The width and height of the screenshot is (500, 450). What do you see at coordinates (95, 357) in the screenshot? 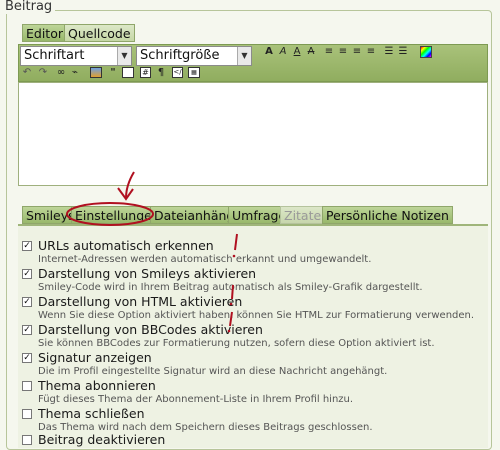
I see `option-title: Signatur anzeigen` at bounding box center [95, 357].